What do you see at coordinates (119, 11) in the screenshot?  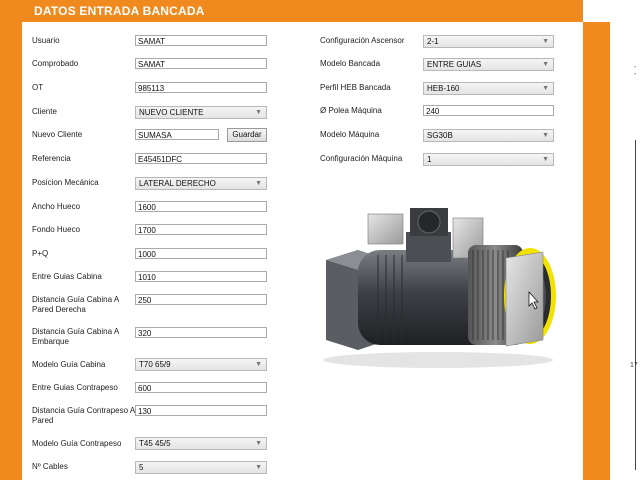 I see `page-title: DATOS ENTRADA BANCADA` at bounding box center [119, 11].